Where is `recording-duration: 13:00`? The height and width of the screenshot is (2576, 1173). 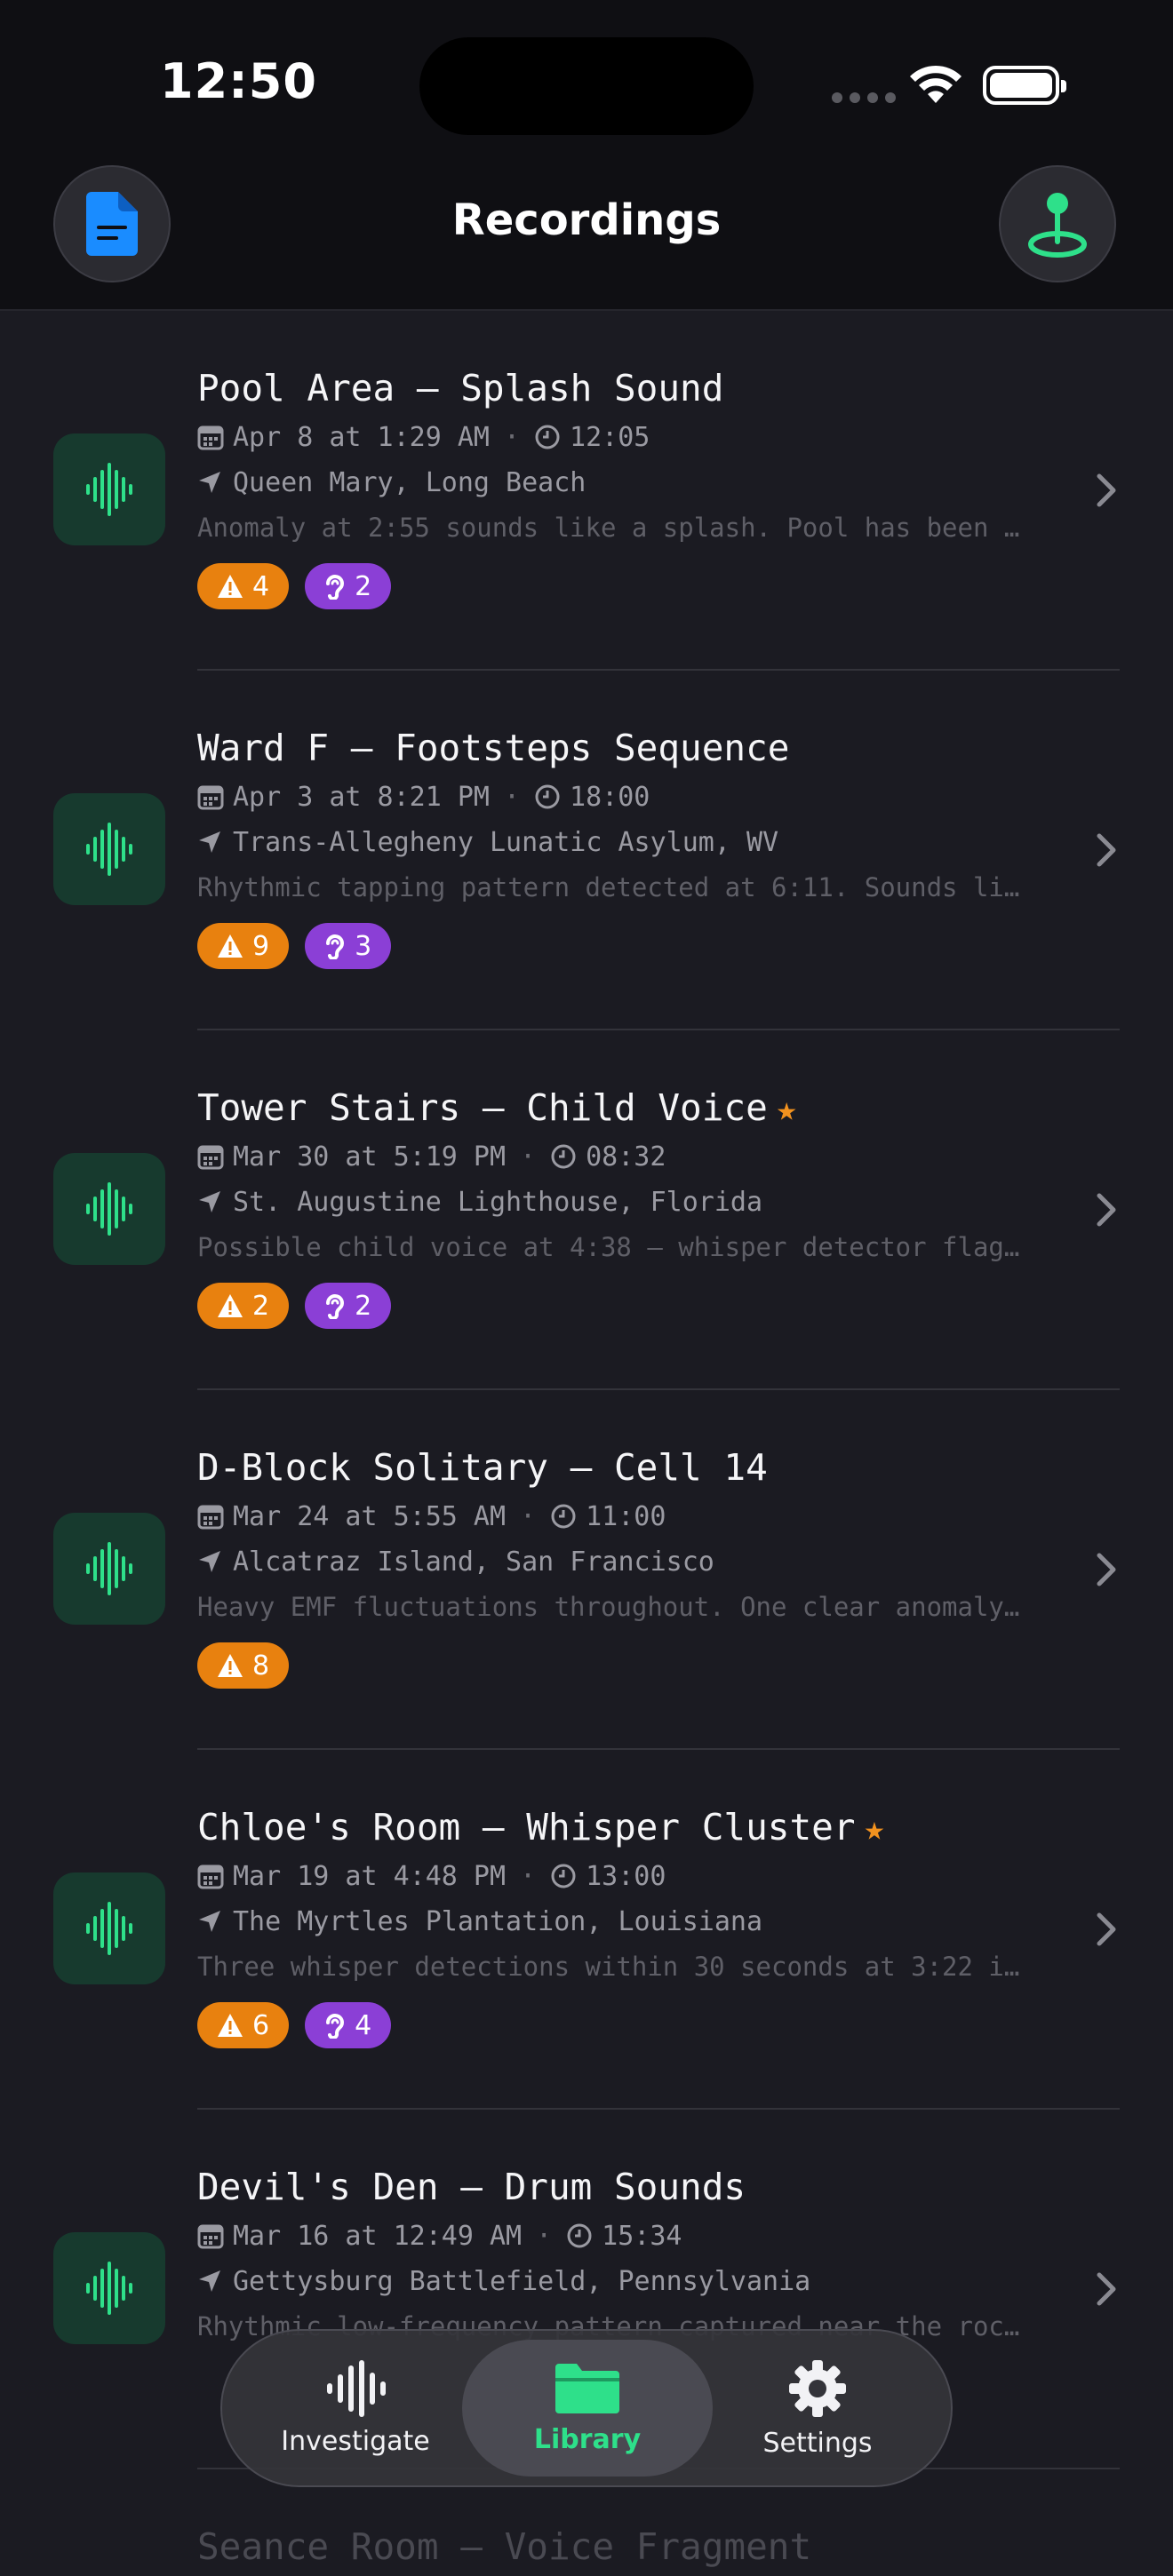 recording-duration: 13:00 is located at coordinates (626, 1876).